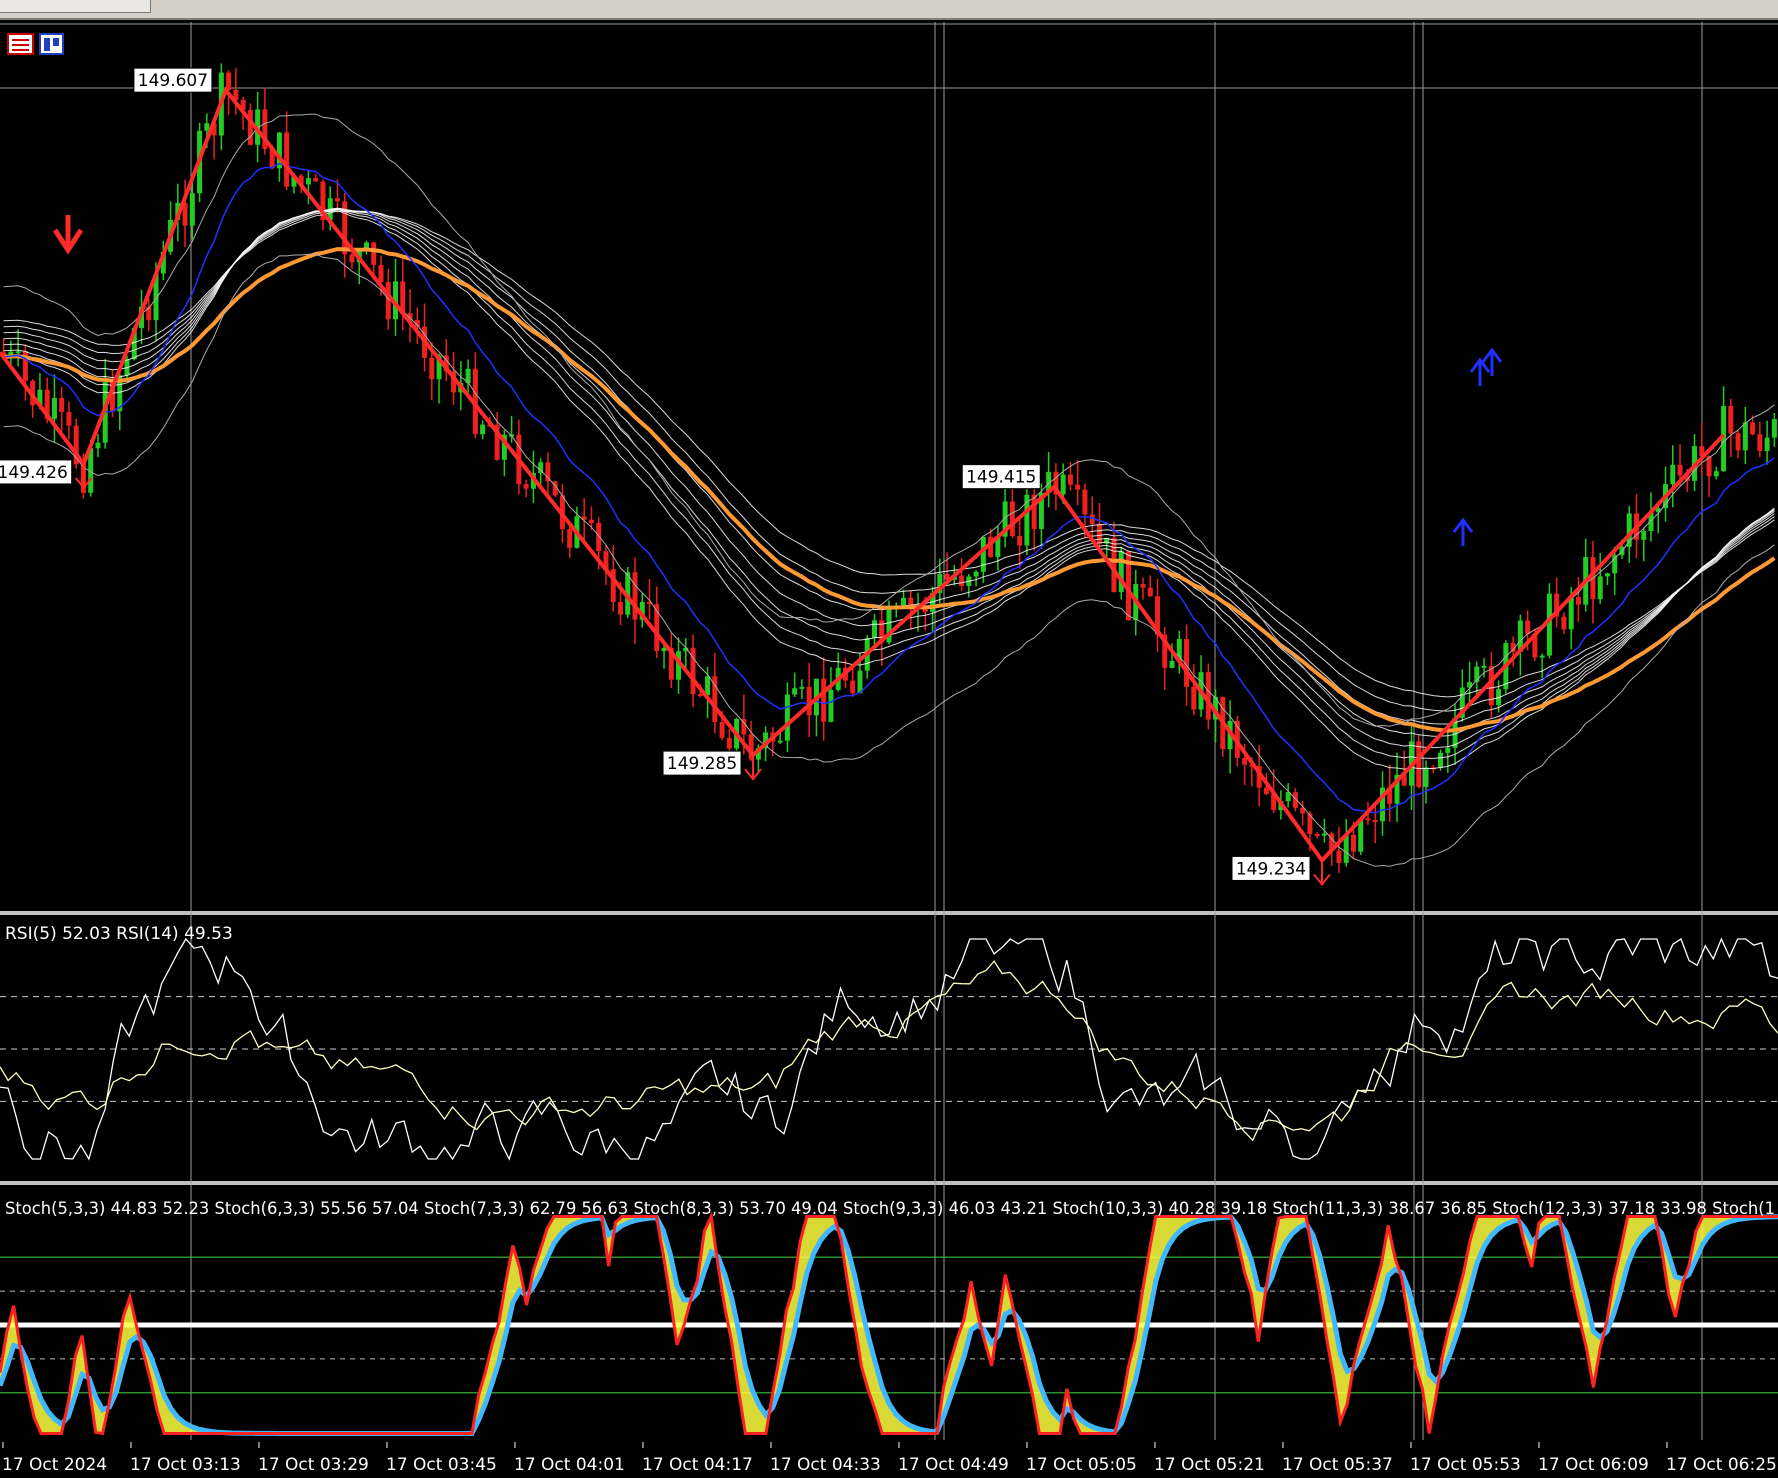  What do you see at coordinates (569, 1465) in the screenshot?
I see `x-tick-label: 17 Oct 04:01` at bounding box center [569, 1465].